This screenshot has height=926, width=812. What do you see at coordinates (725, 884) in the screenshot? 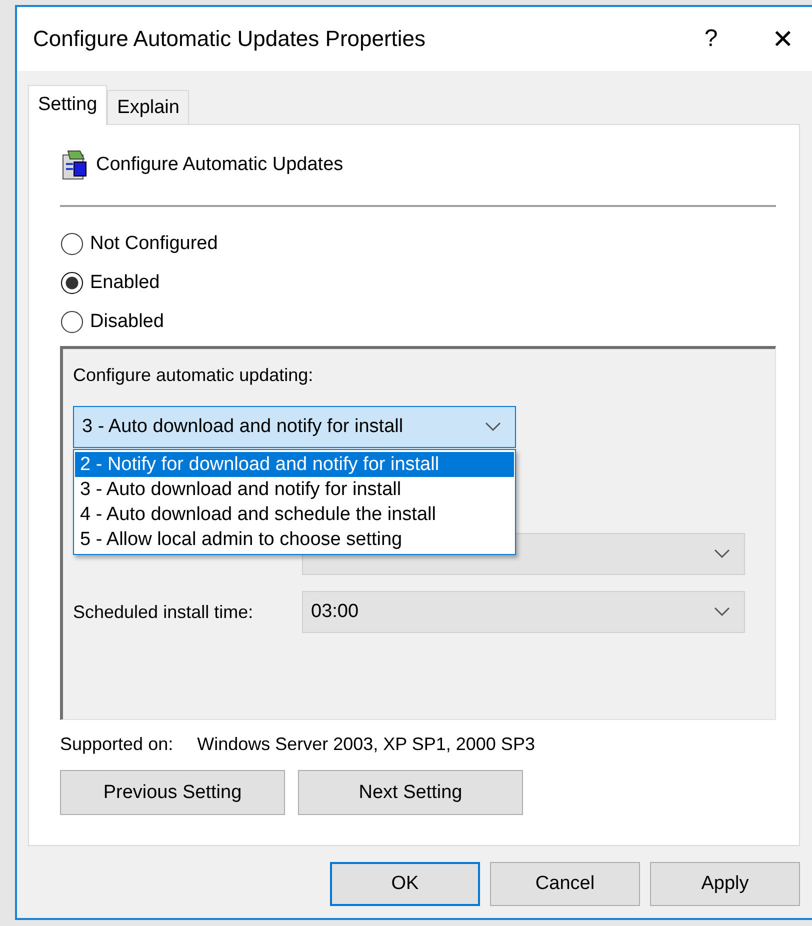
I see `dialog-button: Apply` at bounding box center [725, 884].